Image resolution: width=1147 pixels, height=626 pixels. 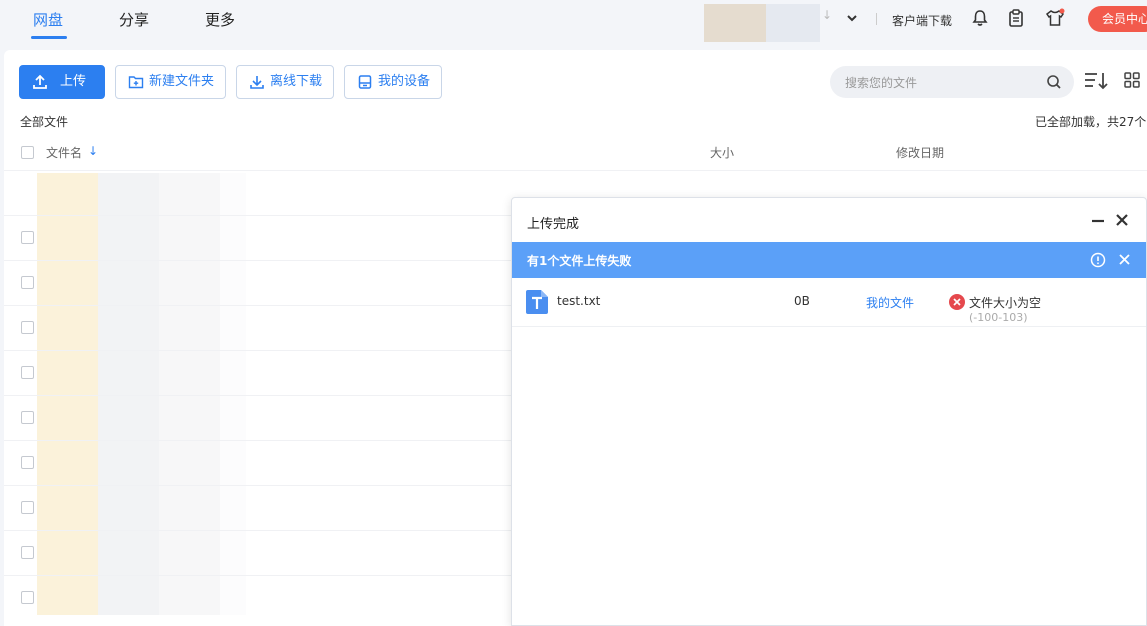 What do you see at coordinates (1132, 80) in the screenshot?
I see `grid-view-icon` at bounding box center [1132, 80].